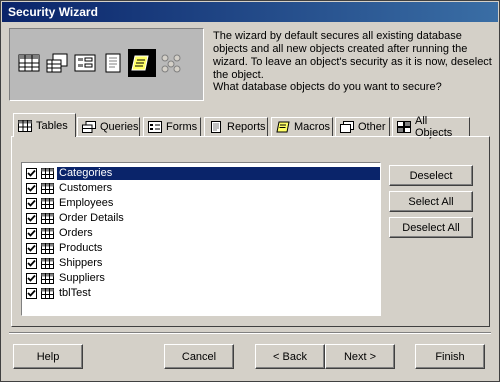 The height and width of the screenshot is (382, 500). I want to click on cancel-label: Cancel, so click(199, 356).